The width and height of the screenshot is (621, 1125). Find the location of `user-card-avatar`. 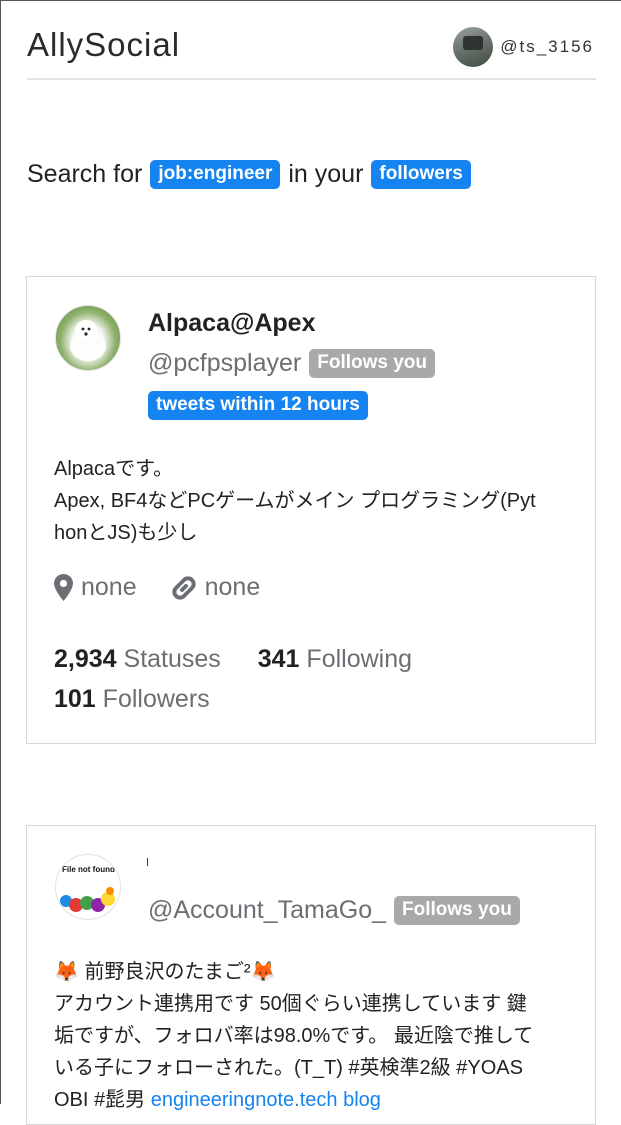

user-card-avatar is located at coordinates (88, 338).